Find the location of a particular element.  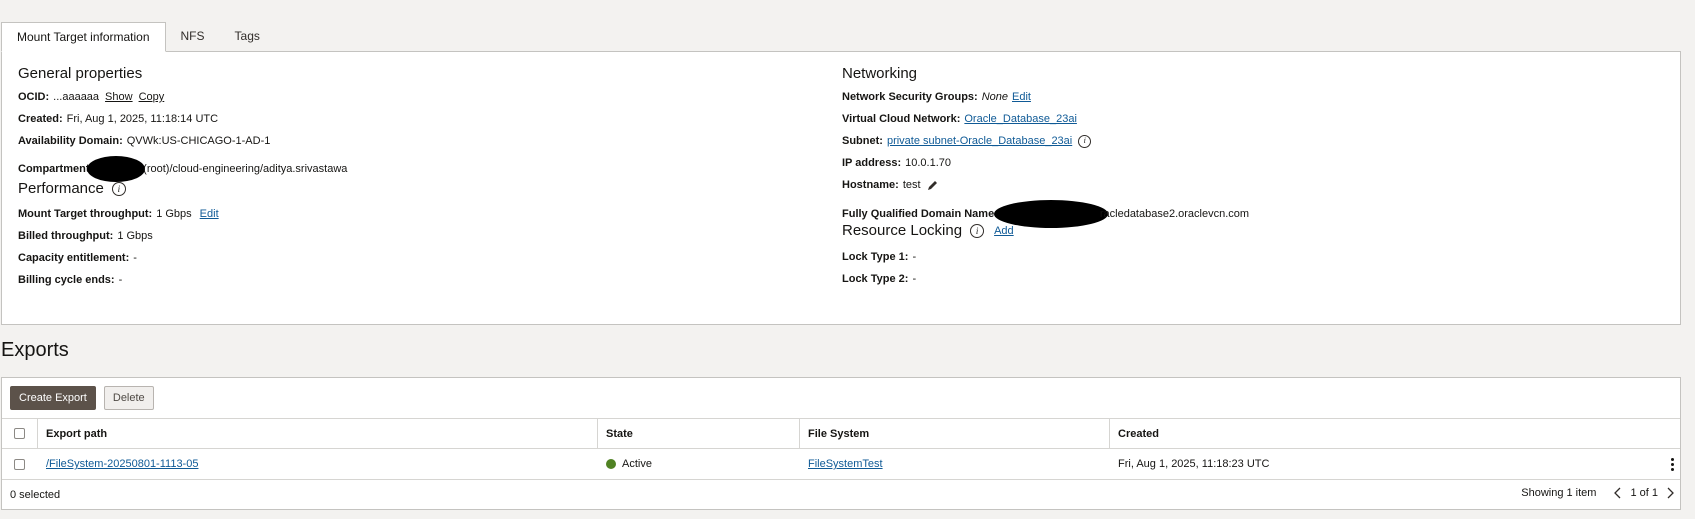

billing-cycle-row: Billing cycle ends: - is located at coordinates (70, 280).